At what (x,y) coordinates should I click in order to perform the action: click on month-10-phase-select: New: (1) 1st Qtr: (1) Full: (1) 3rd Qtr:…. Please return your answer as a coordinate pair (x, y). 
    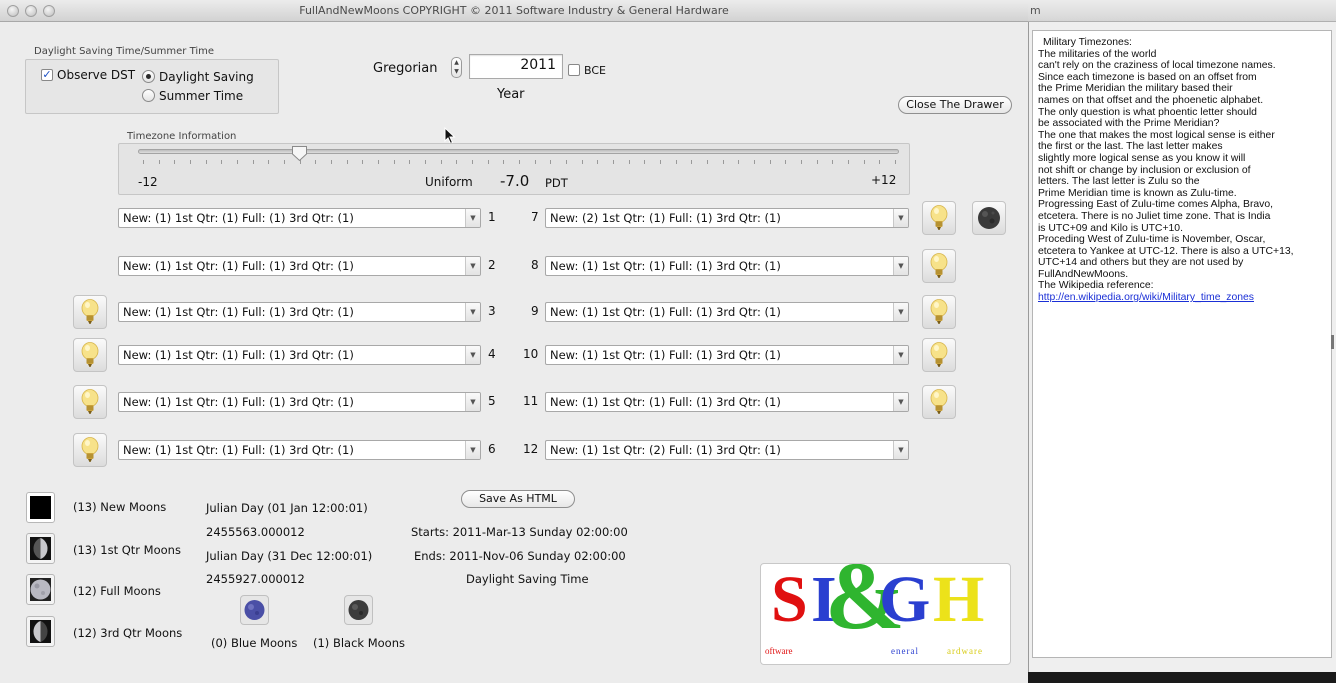
    Looking at the image, I should click on (727, 355).